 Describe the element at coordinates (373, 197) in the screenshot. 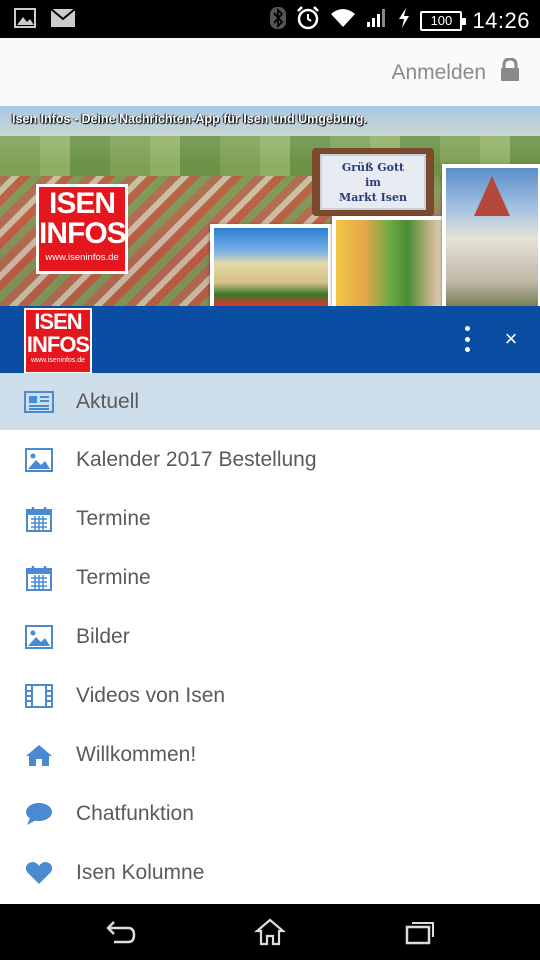

I see `sign-line-3: Markt Isen` at that location.